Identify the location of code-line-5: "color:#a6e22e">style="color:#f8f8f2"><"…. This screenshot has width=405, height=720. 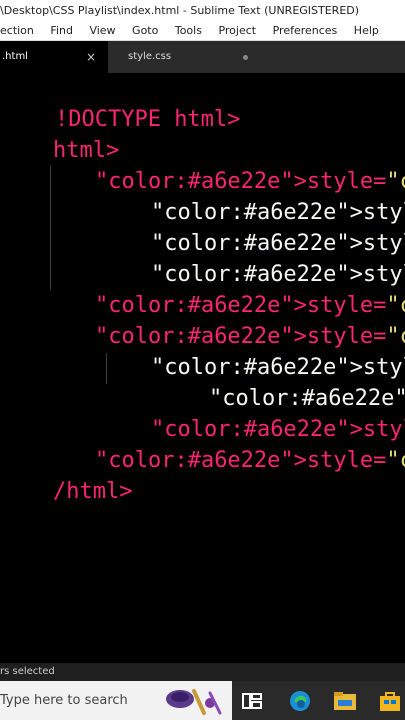
(251, 226).